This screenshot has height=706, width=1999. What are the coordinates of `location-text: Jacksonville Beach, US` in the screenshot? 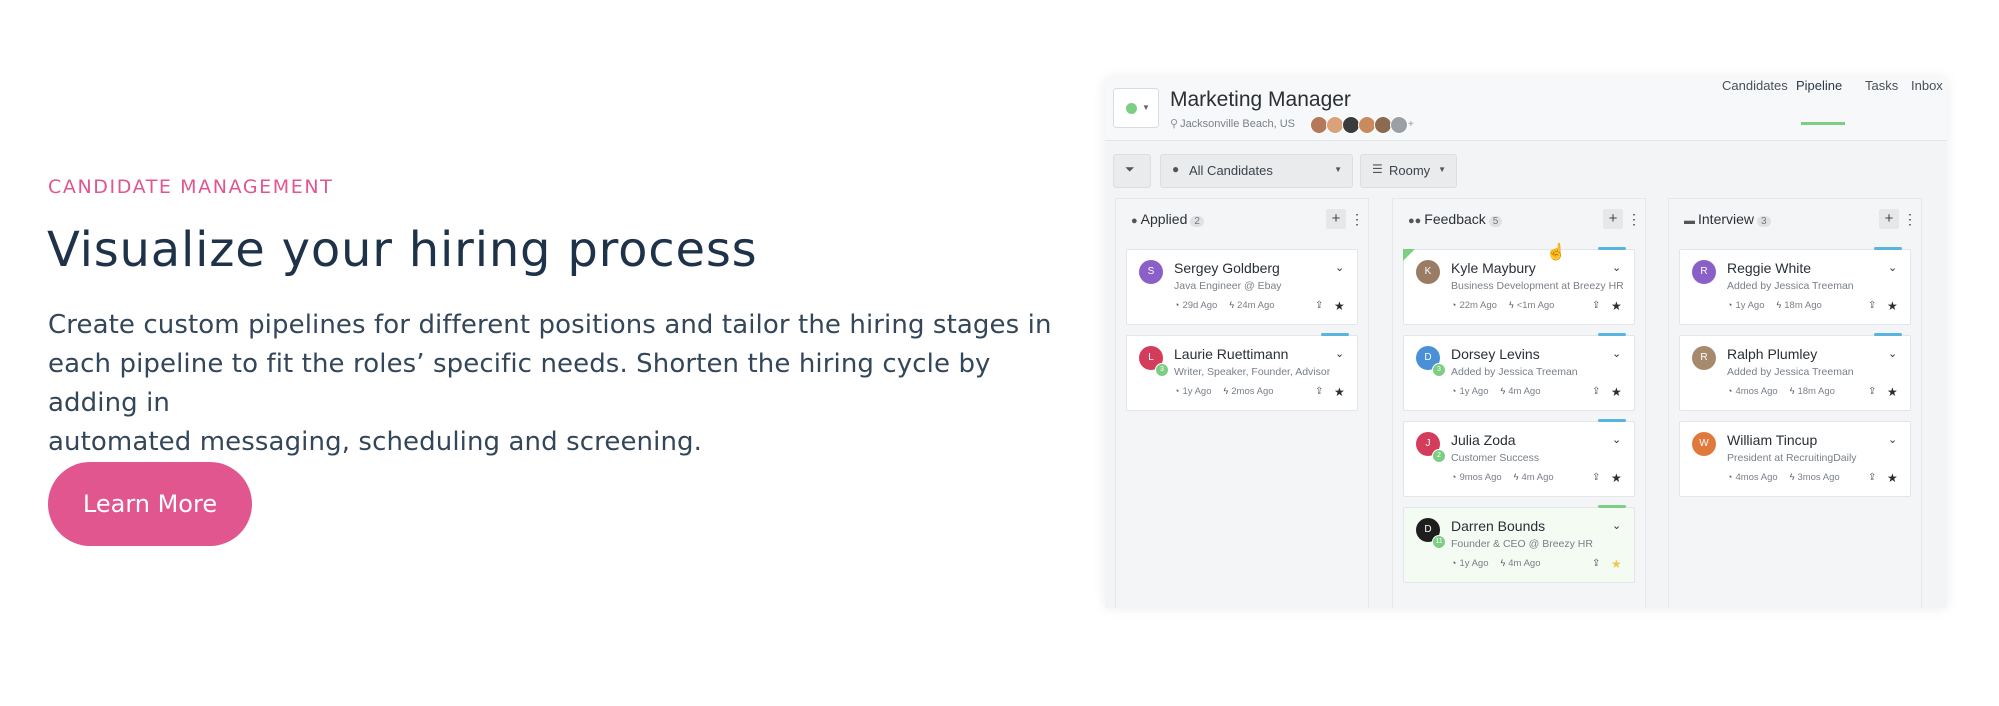 It's located at (1238, 124).